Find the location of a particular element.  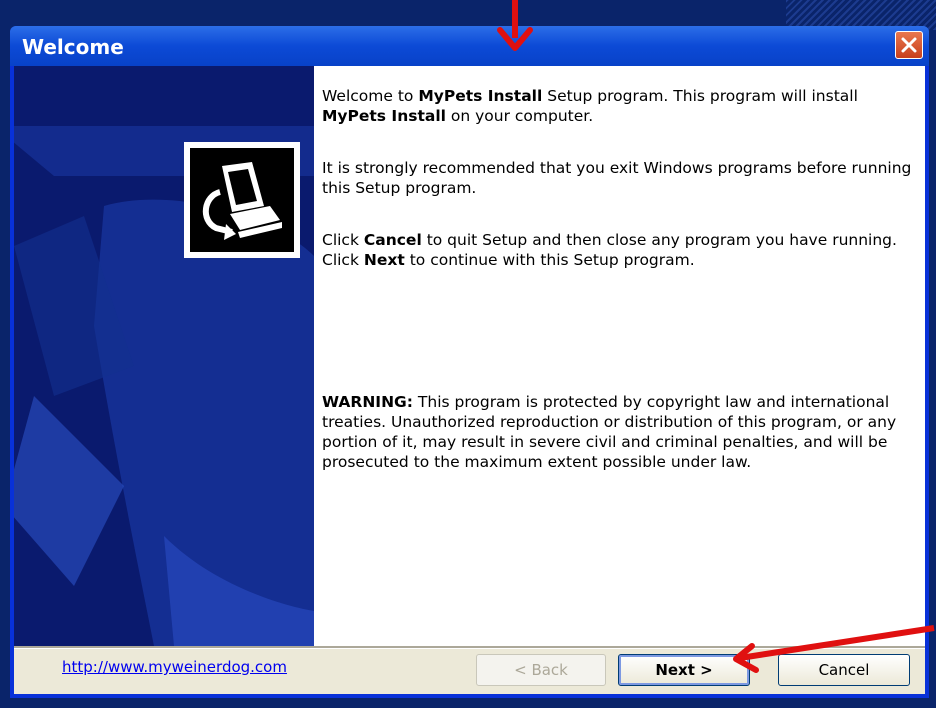

close-icon is located at coordinates (909, 45).